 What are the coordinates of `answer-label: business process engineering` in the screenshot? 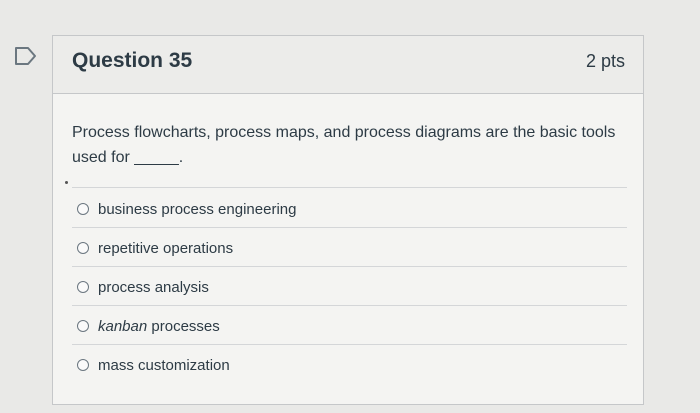 It's located at (197, 209).